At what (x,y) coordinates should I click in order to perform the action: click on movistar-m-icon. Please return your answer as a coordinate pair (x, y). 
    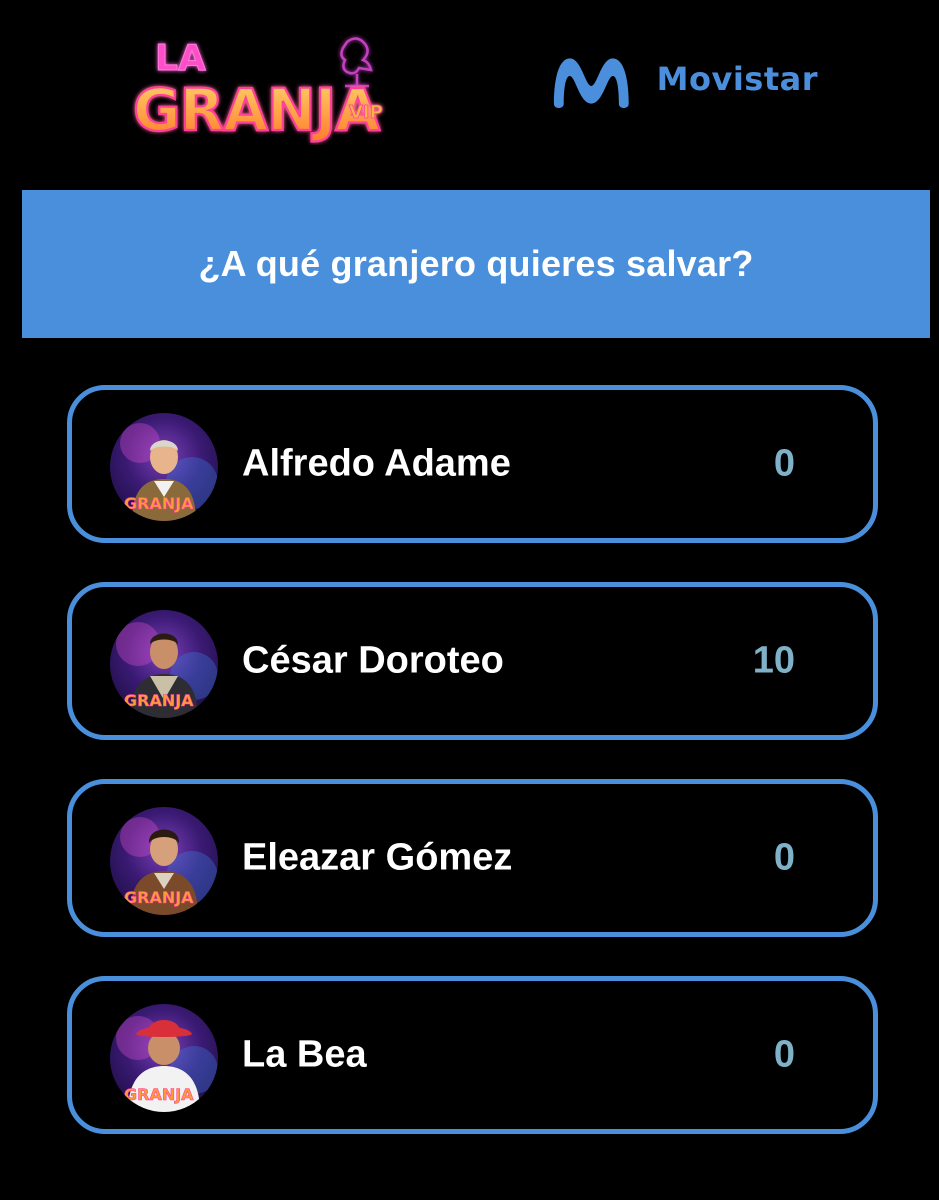
    Looking at the image, I should click on (591, 83).